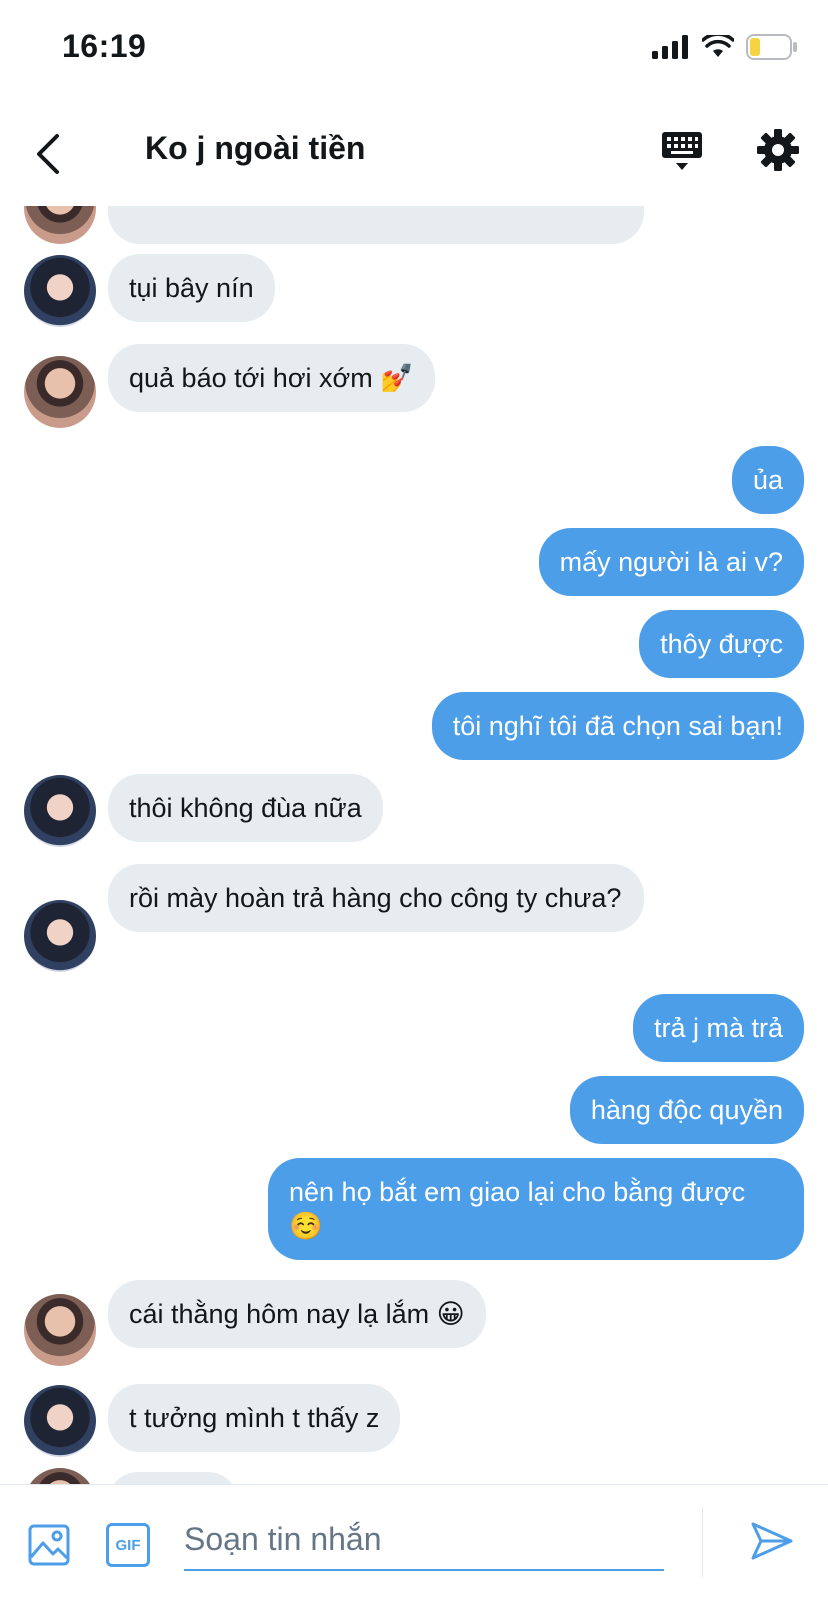 Image resolution: width=828 pixels, height=1612 pixels. Describe the element at coordinates (771, 47) in the screenshot. I see `battery-icon` at that location.